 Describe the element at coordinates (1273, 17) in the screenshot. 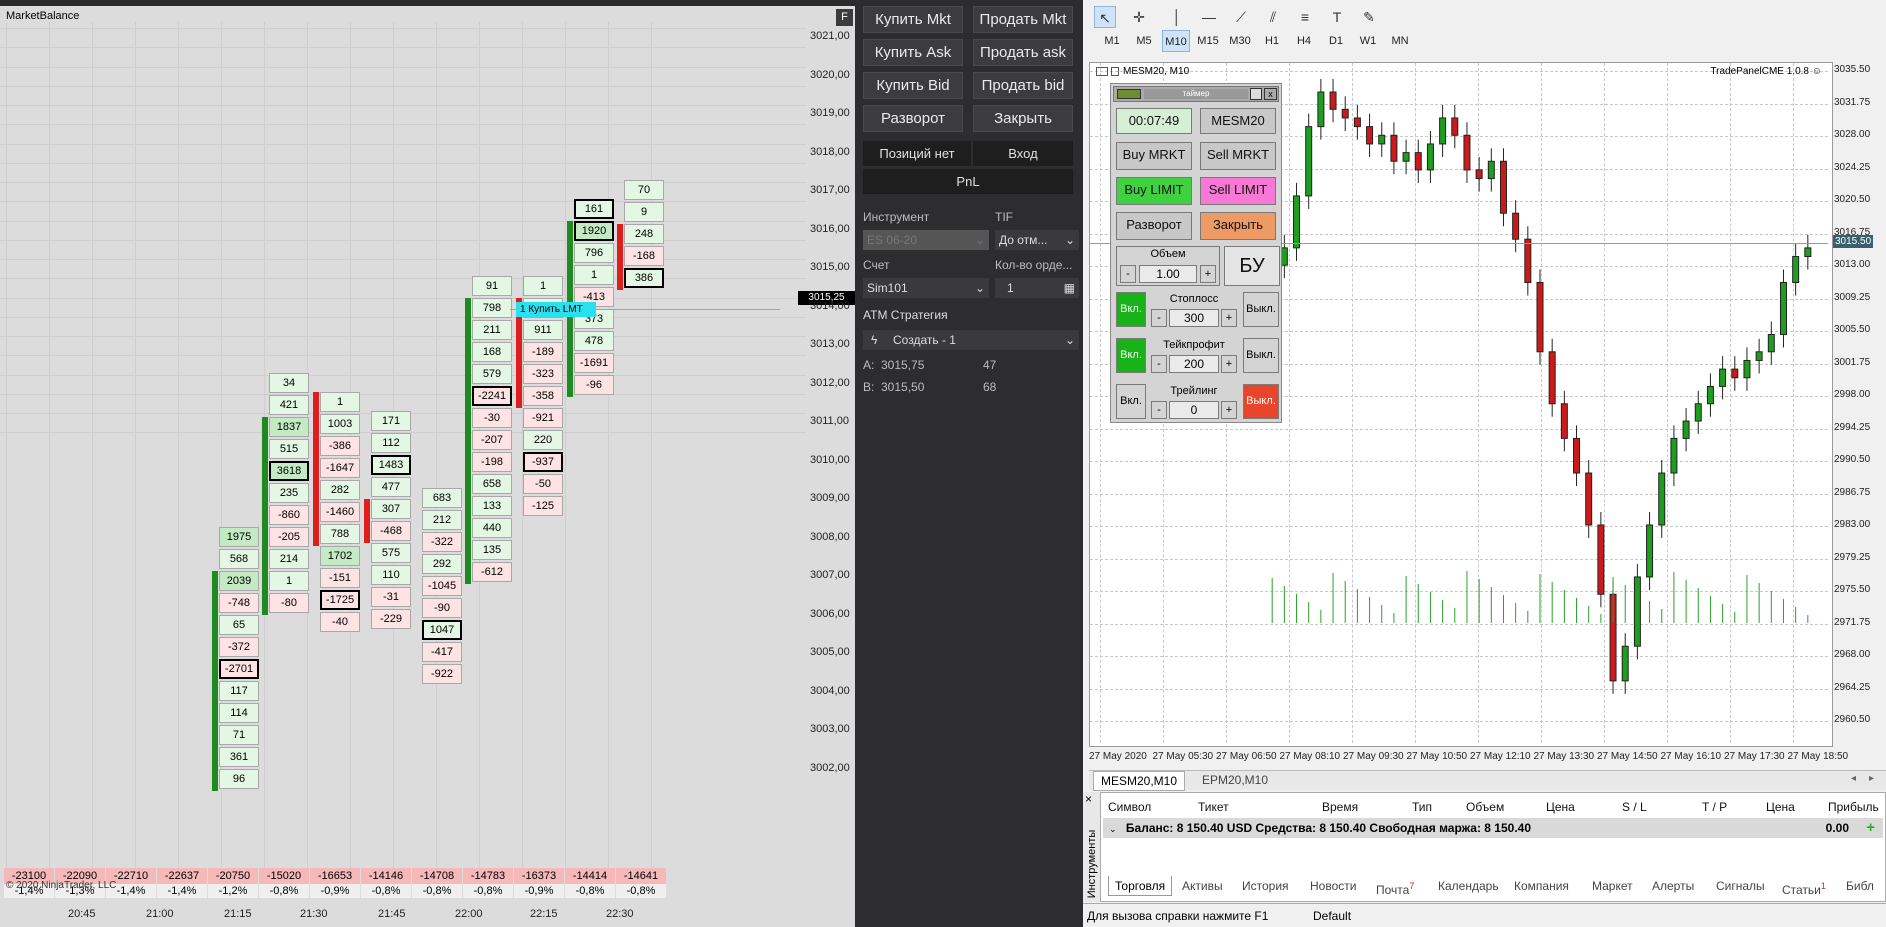

I see `channel-icon: ⫽` at that location.